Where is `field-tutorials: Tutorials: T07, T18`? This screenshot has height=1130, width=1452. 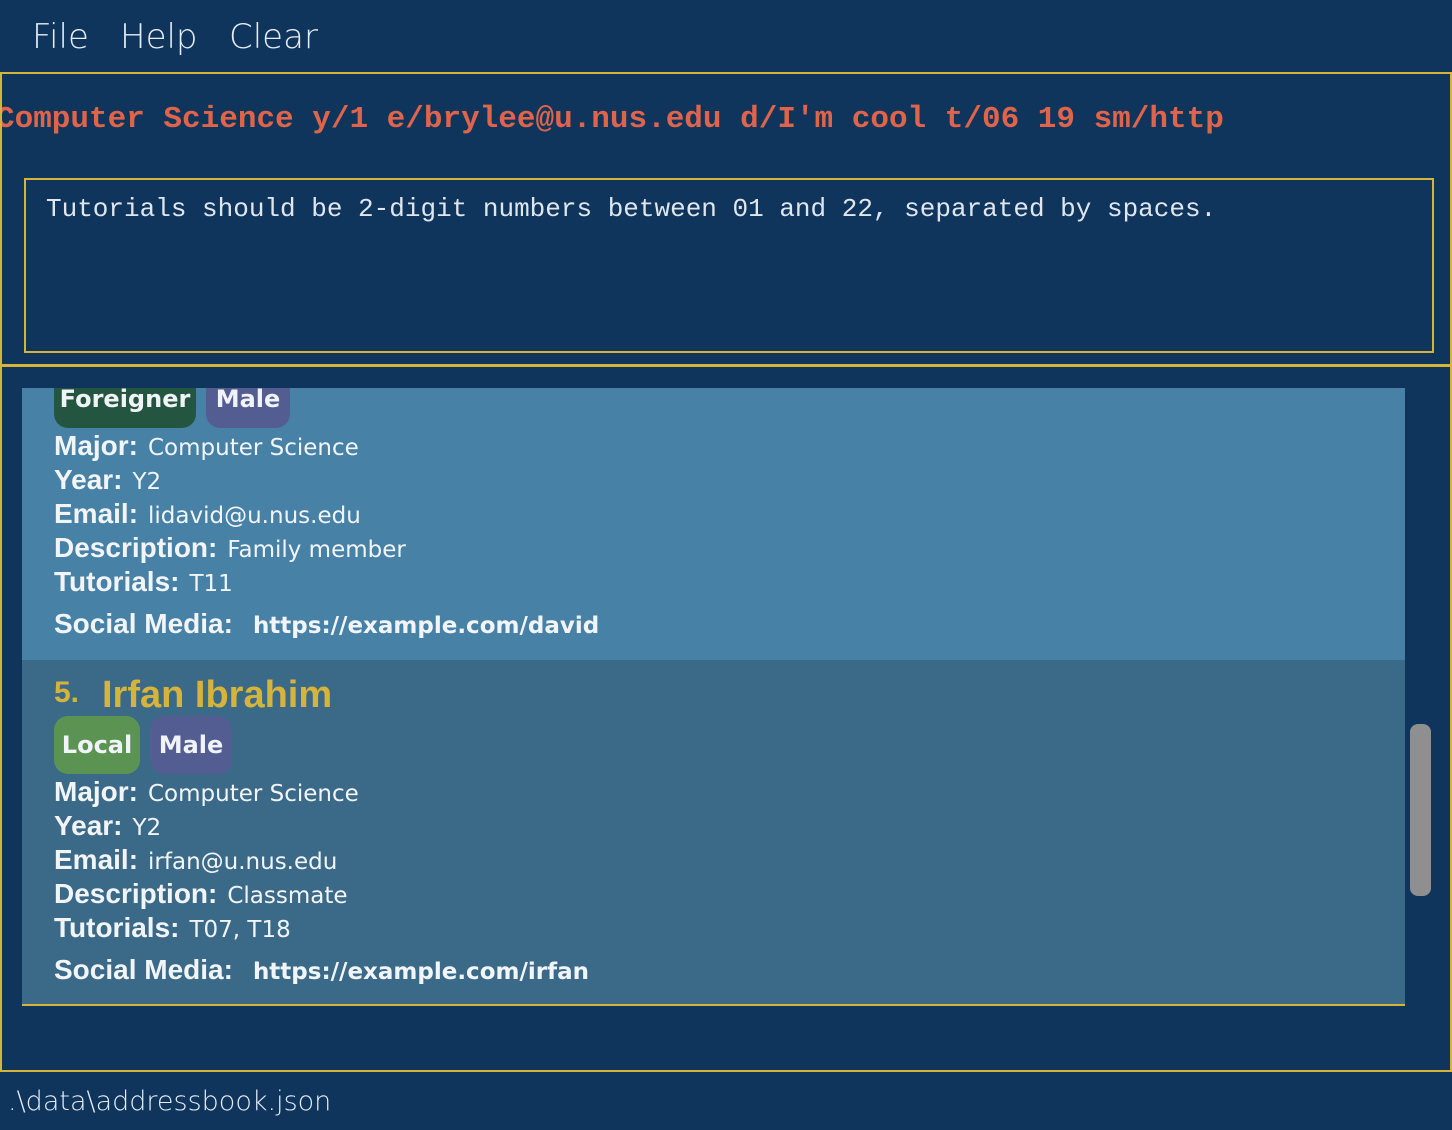
field-tutorials: Tutorials: T07, T18 is located at coordinates (172, 928).